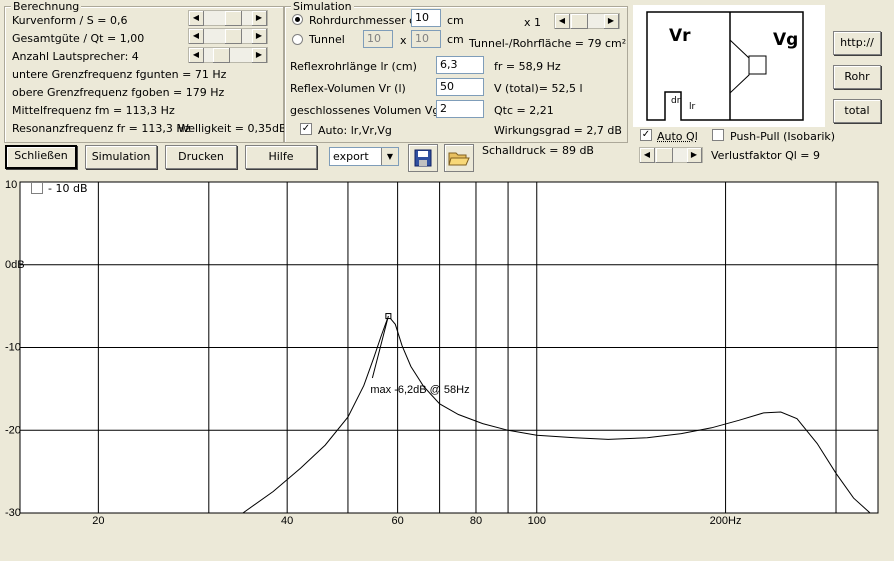 The image size is (894, 561). I want to click on simulation-button: Simulation, so click(121, 157).